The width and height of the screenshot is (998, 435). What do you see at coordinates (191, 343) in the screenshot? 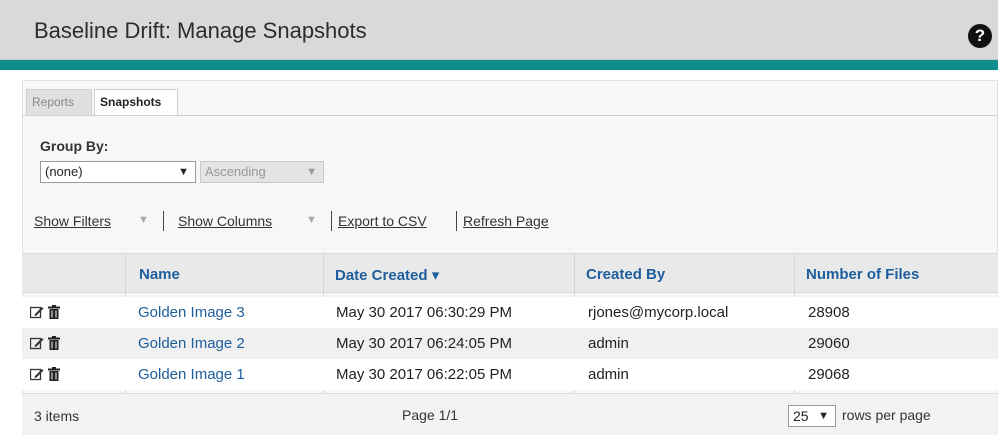
I see `snapshot-name-link: Golden Image 2` at bounding box center [191, 343].